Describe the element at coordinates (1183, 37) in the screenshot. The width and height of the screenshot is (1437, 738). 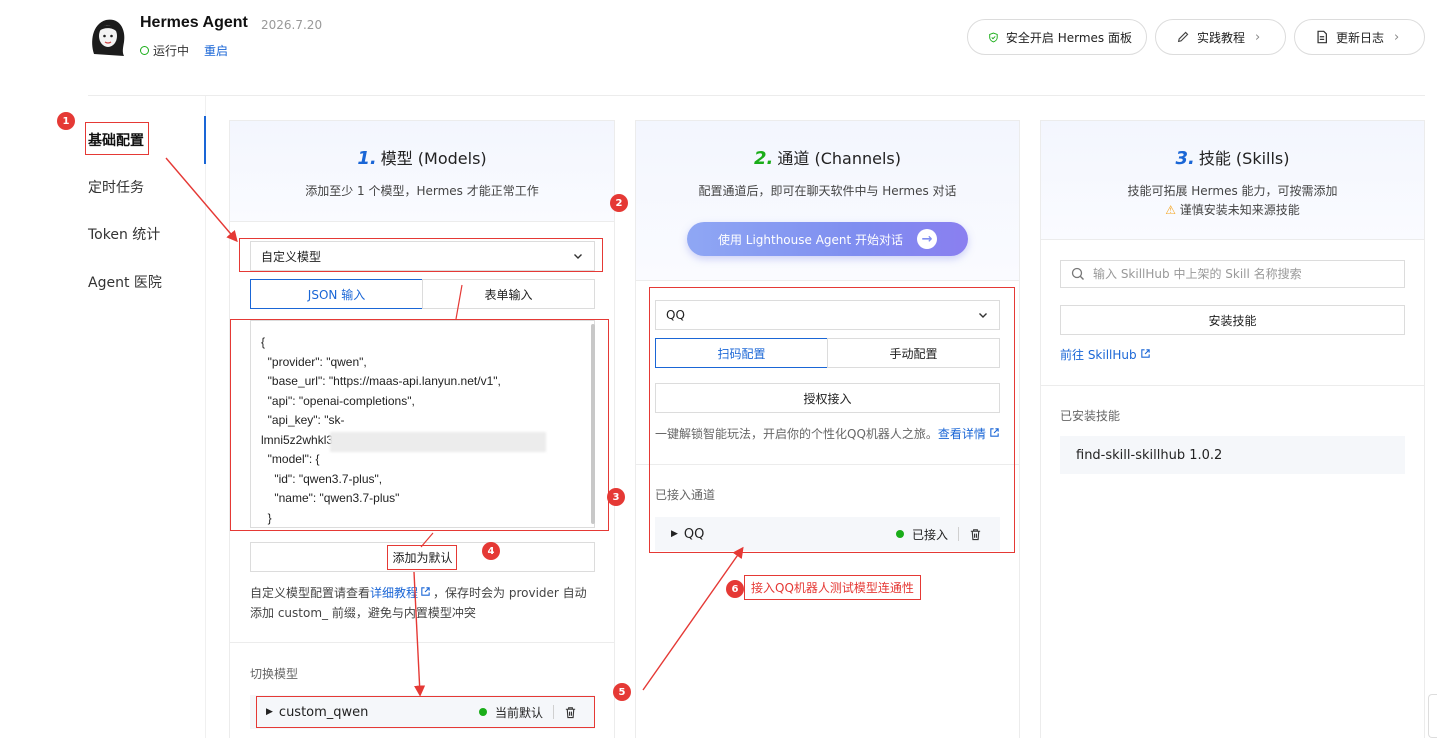
I see `pencil-icon` at that location.